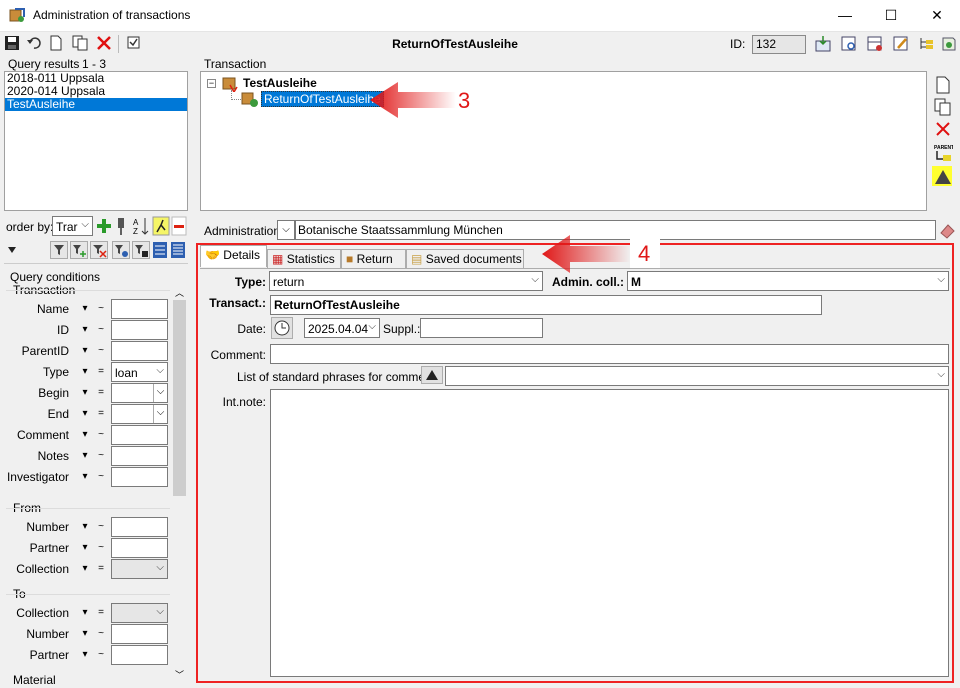 Image resolution: width=960 pixels, height=688 pixels. What do you see at coordinates (96, 104) in the screenshot?
I see `list-item-selected: TestAusleihe` at bounding box center [96, 104].